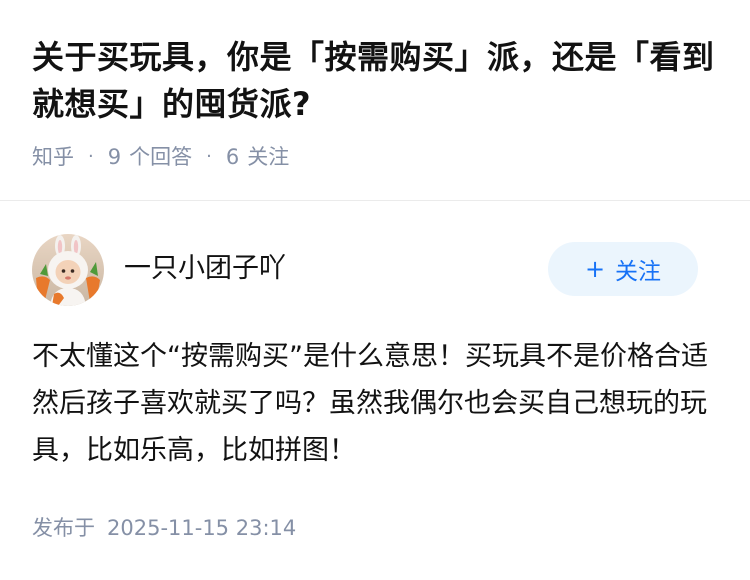 The image size is (750, 580). What do you see at coordinates (53, 157) in the screenshot?
I see `source-label: 知乎` at bounding box center [53, 157].